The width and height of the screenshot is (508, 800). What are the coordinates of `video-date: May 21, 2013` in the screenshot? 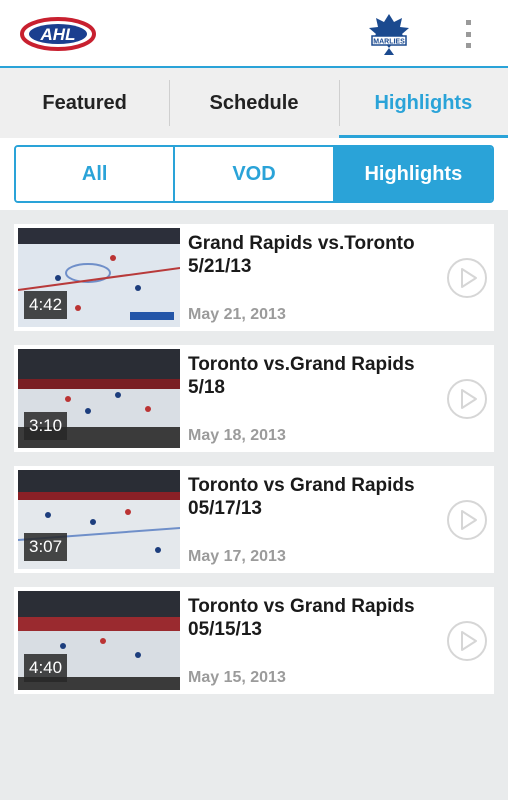 It's located at (237, 314).